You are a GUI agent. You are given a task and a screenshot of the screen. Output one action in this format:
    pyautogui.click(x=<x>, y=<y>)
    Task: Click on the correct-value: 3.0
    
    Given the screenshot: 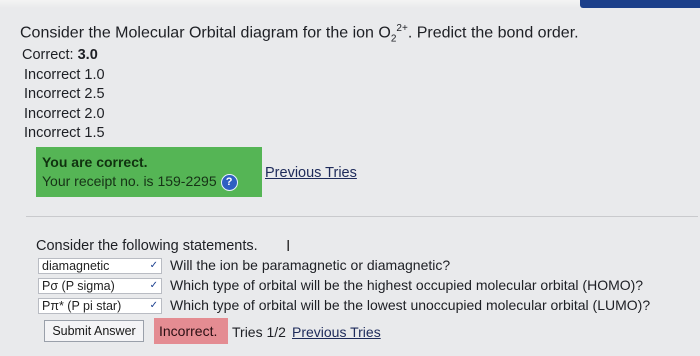 What is the action you would take?
    pyautogui.click(x=87, y=55)
    